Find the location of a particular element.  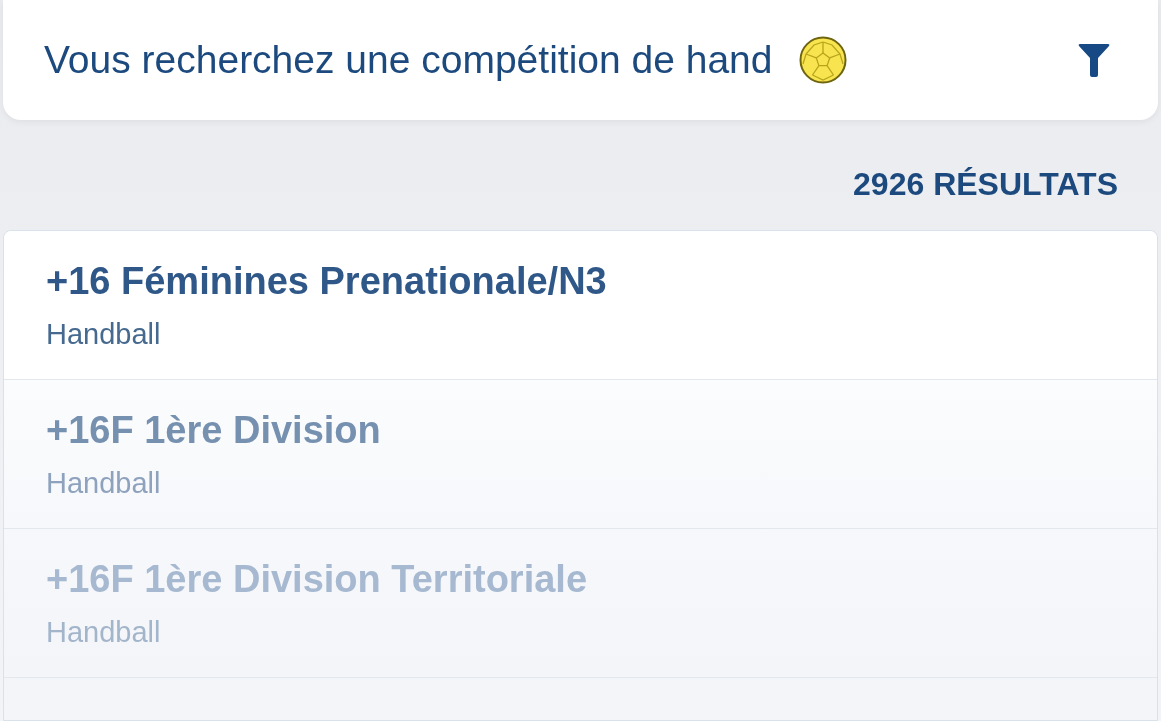

results-count: 2926 RÉSULTATS is located at coordinates (985, 184).